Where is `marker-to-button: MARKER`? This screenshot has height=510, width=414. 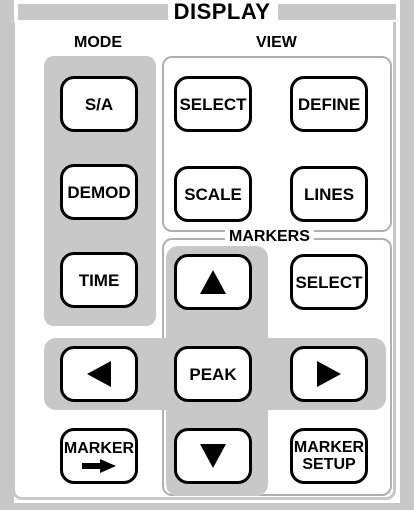
marker-to-button: MARKER is located at coordinates (99, 456).